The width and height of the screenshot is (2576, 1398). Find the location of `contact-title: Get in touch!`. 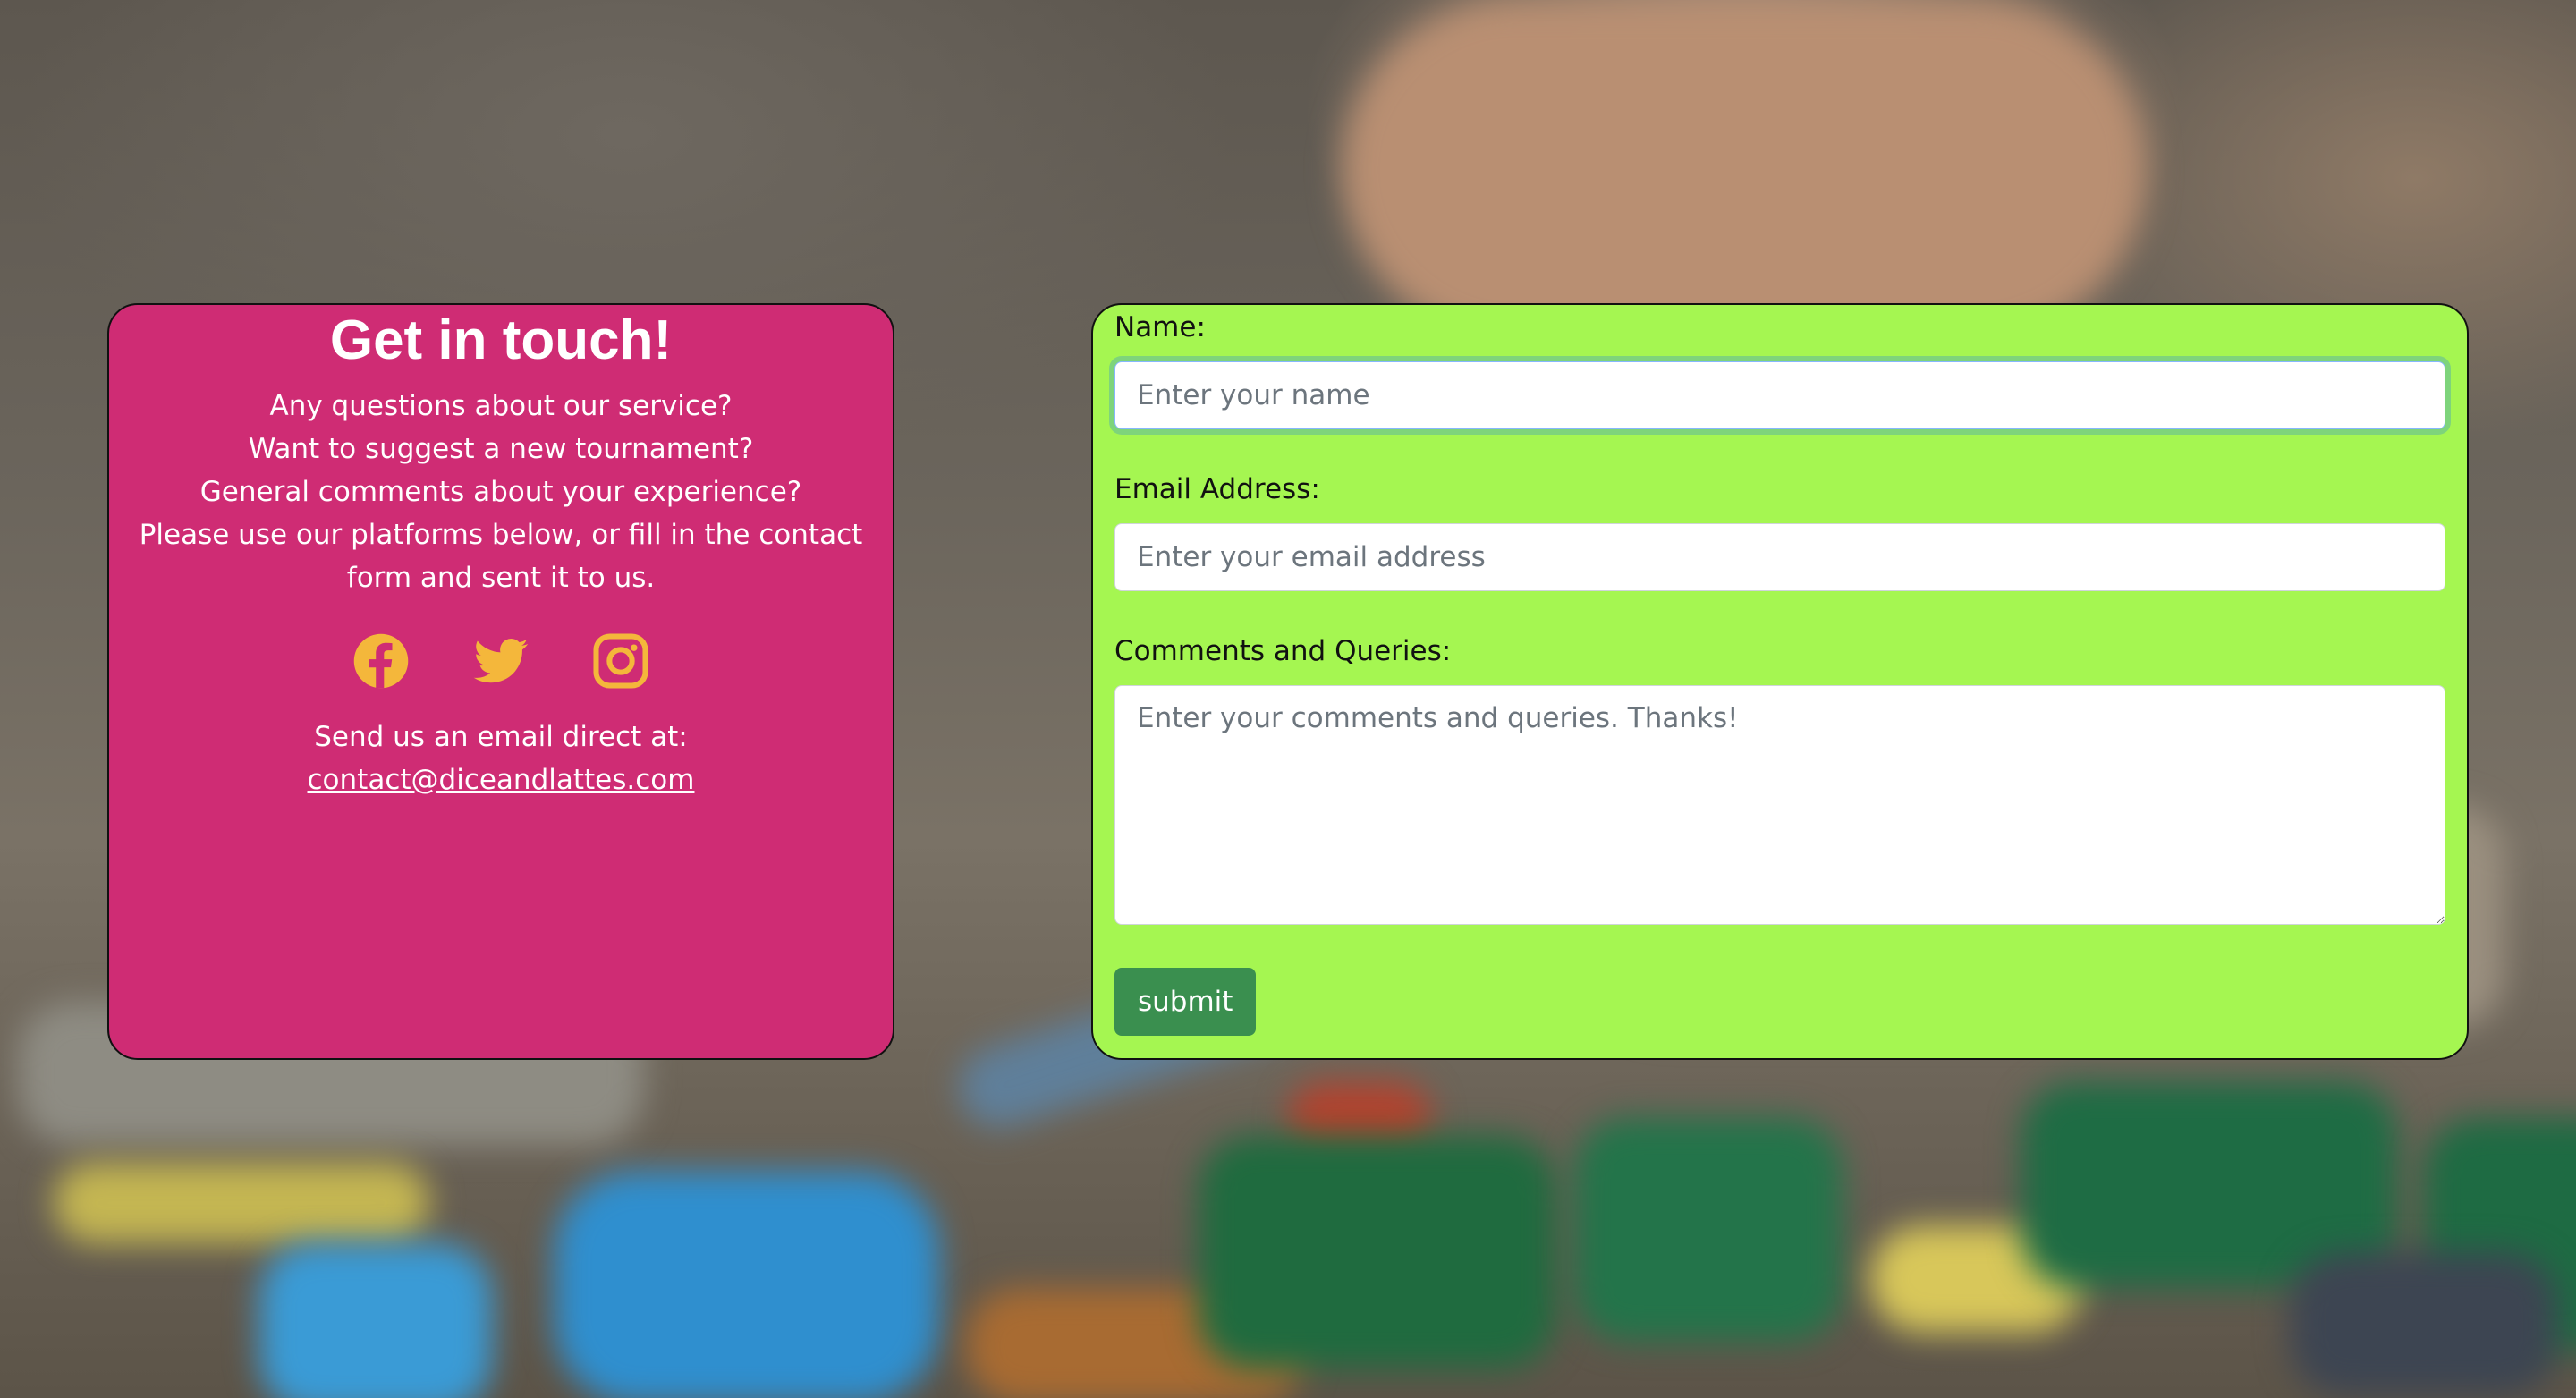

contact-title: Get in touch! is located at coordinates (501, 340).